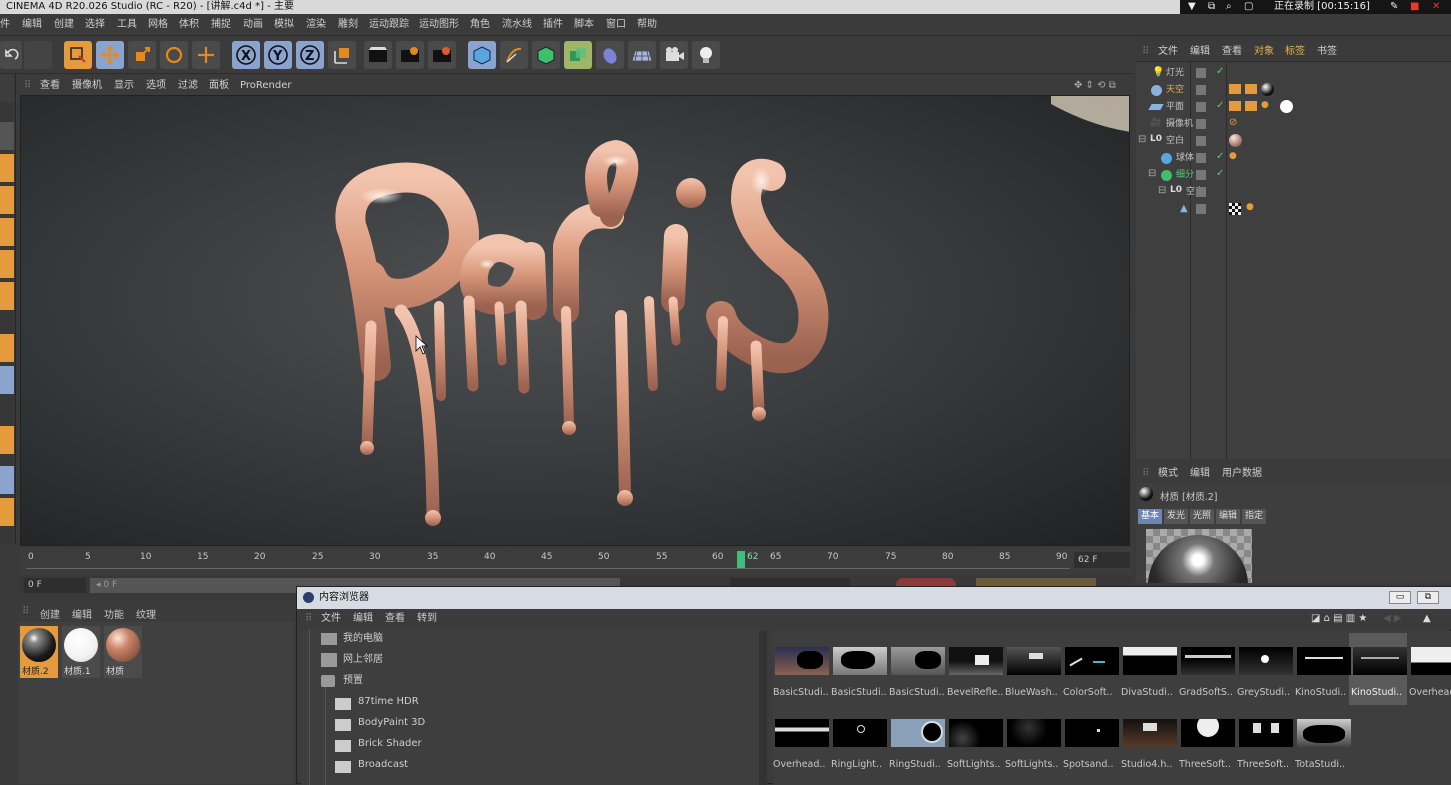  I want to click on z-axis-lock-icon: Z, so click(310, 55).